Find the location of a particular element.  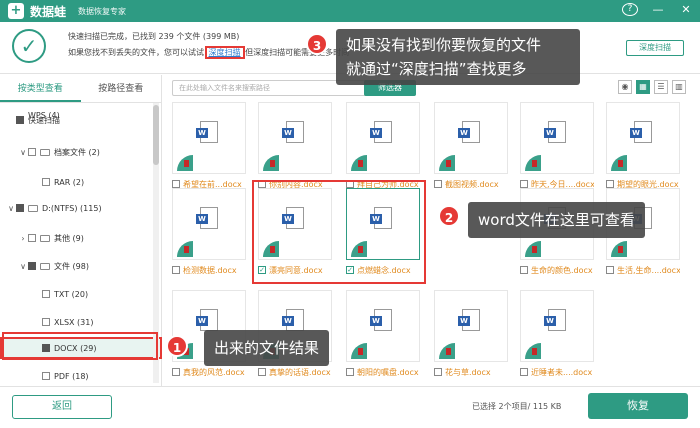

scan-result-text: 快速扫描已完成，已找到 239 个文件 (399 MB) is located at coordinates (154, 36).